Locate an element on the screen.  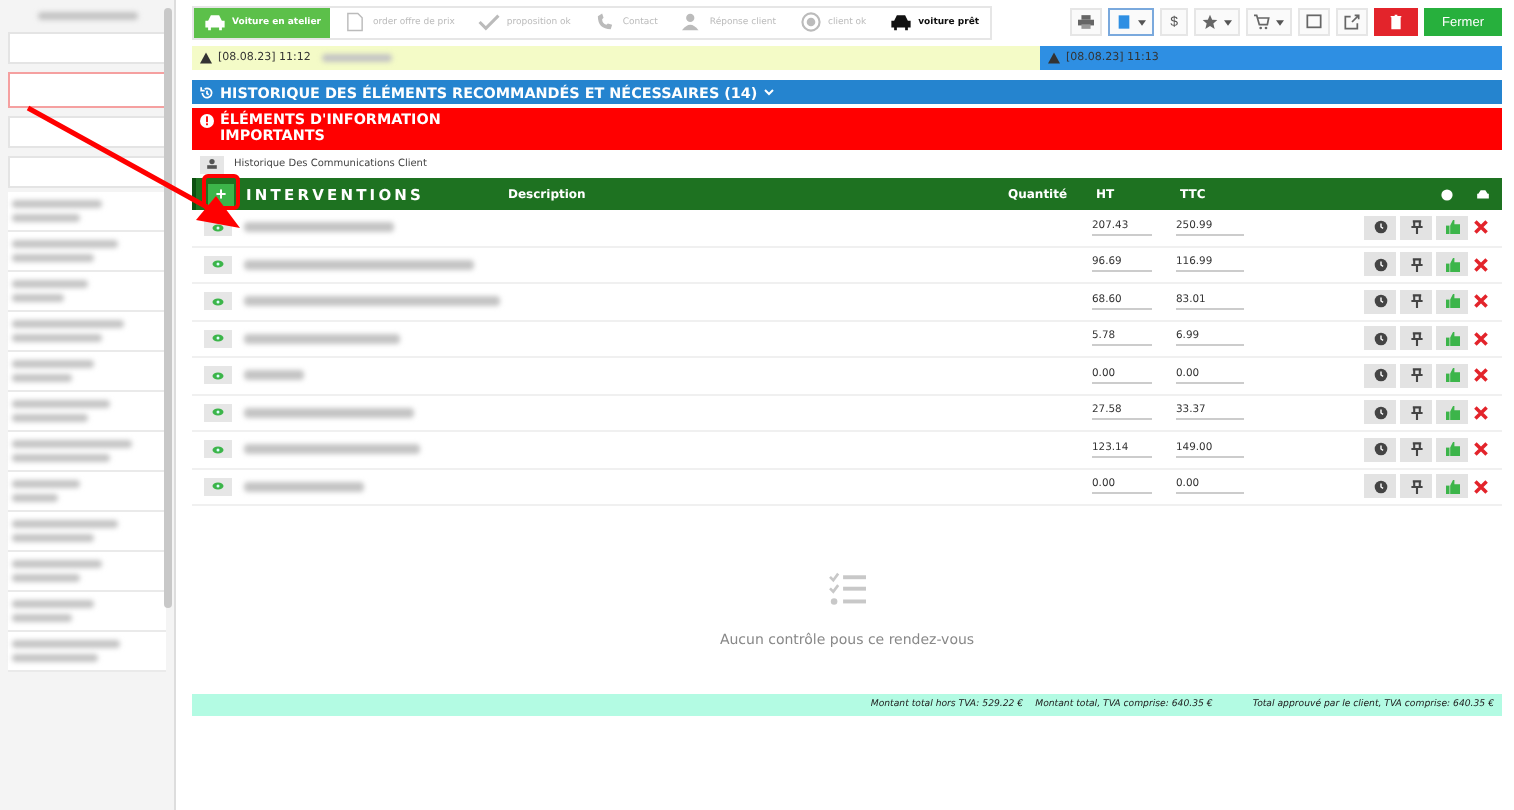
print-button is located at coordinates (1086, 22).